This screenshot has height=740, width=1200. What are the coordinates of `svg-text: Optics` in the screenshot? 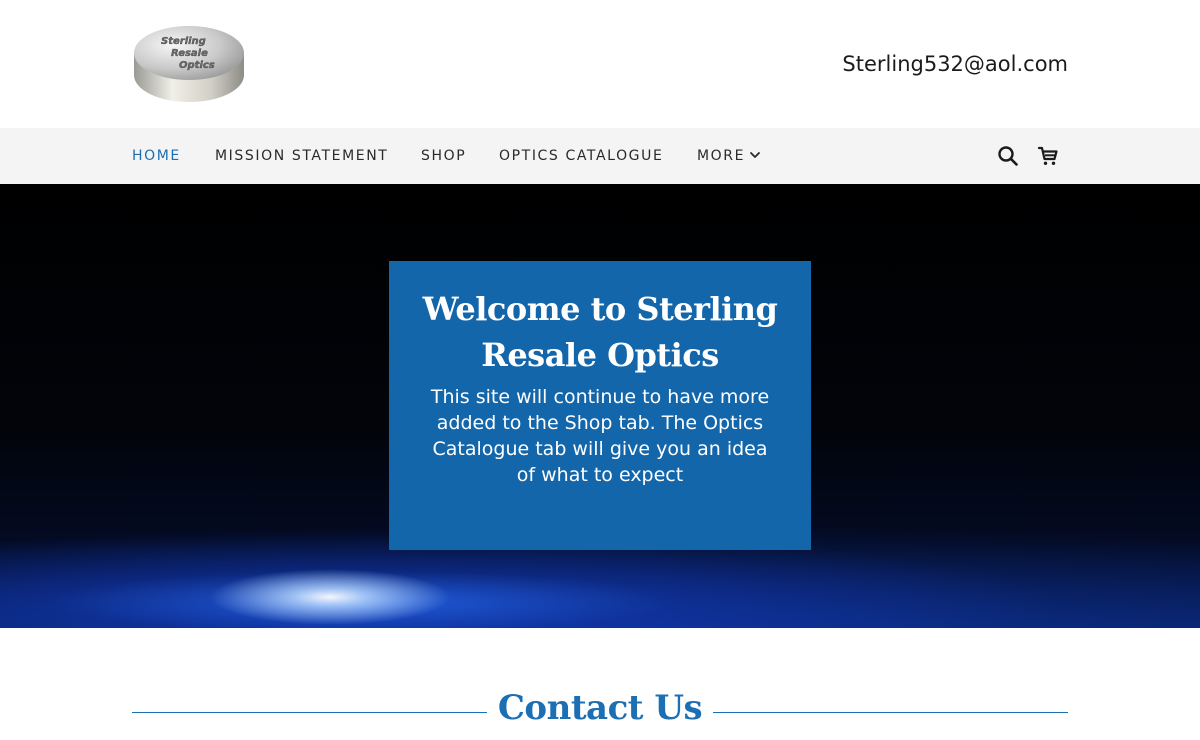 It's located at (197, 65).